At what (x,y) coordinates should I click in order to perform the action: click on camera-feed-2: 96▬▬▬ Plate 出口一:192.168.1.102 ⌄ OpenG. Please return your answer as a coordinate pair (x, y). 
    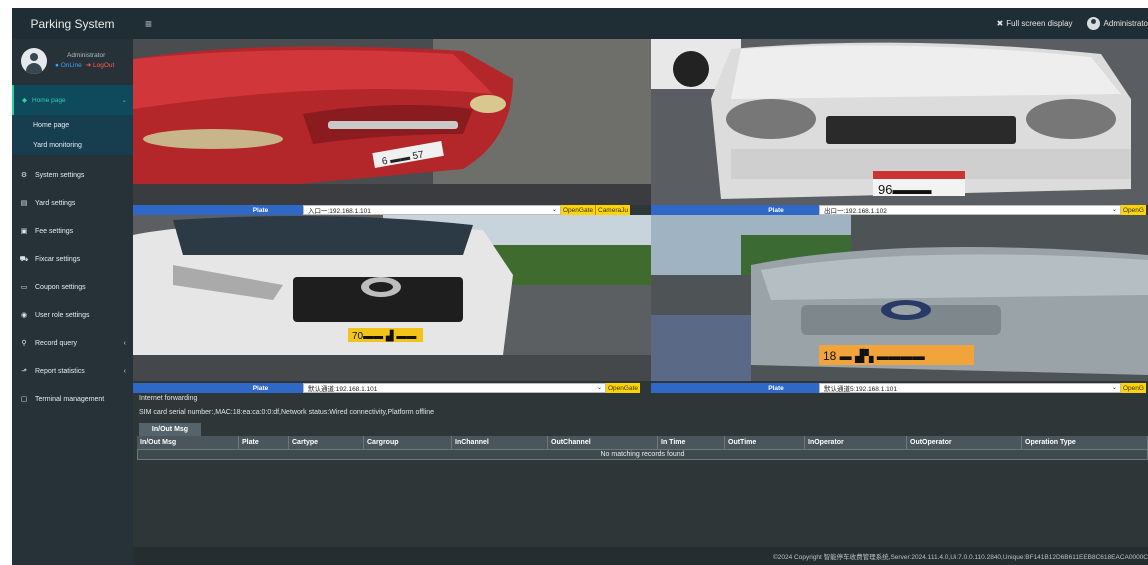
    Looking at the image, I should click on (899, 127).